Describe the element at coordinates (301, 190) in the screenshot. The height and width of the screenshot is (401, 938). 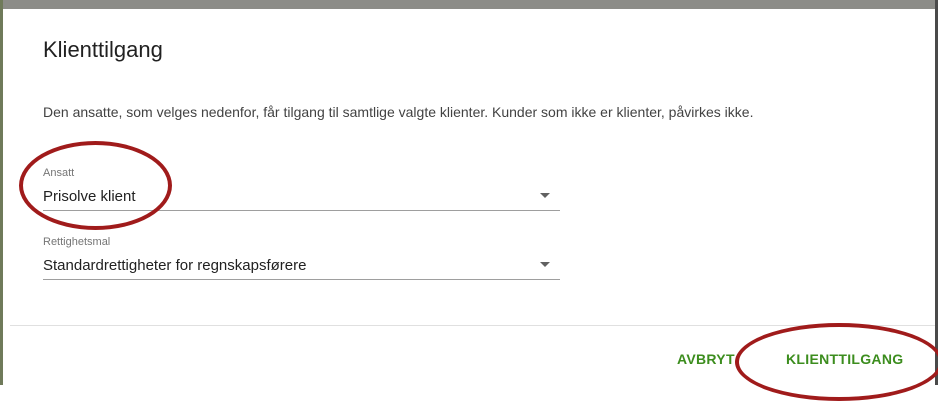
I see `ansatt-select: Ansatt Prisolve klient` at that location.